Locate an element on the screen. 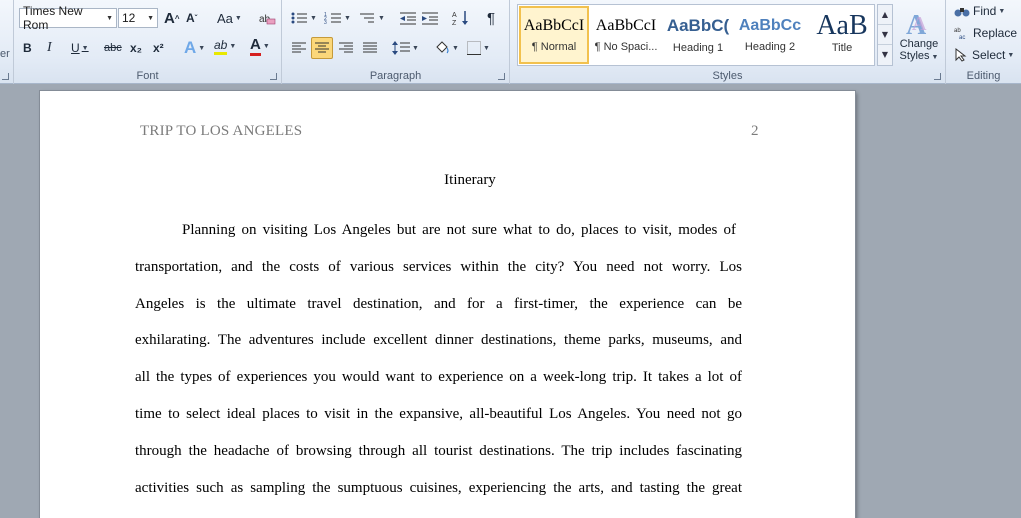  shading-button: ▼ is located at coordinates (446, 48).